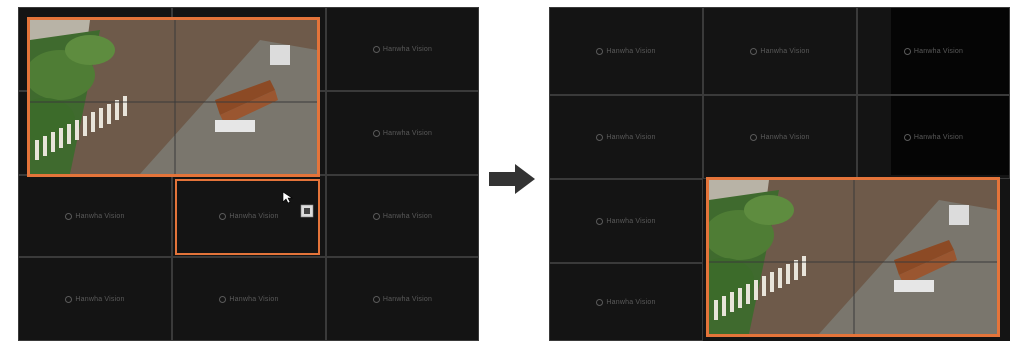 This screenshot has height=345, width=1013. What do you see at coordinates (247, 217) in the screenshot?
I see `drop-target-cell` at bounding box center [247, 217].